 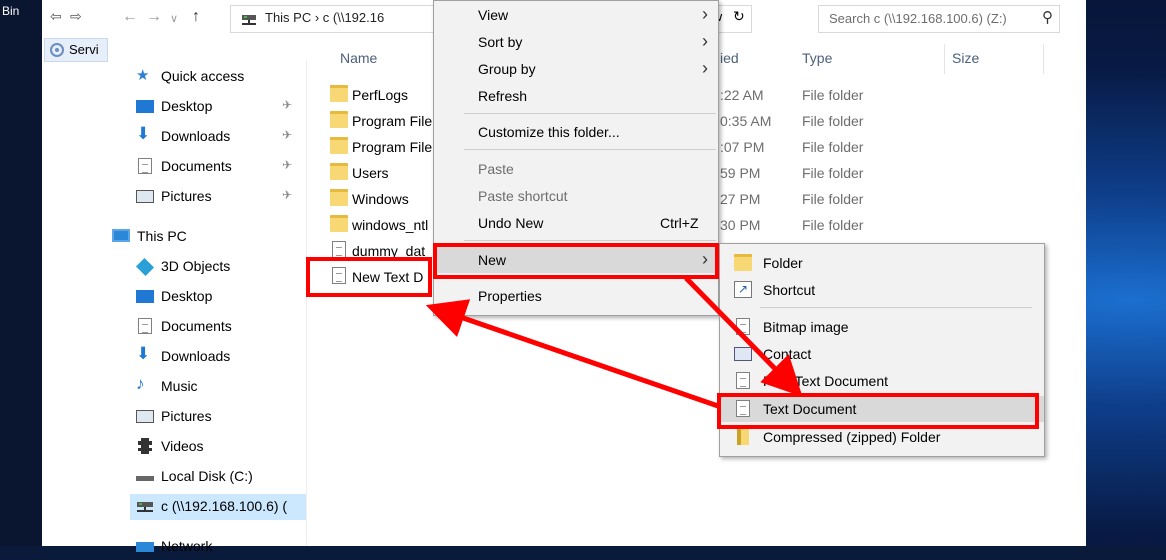 I want to click on arrow-text-document-to-new-file, so click(x=572, y=354).